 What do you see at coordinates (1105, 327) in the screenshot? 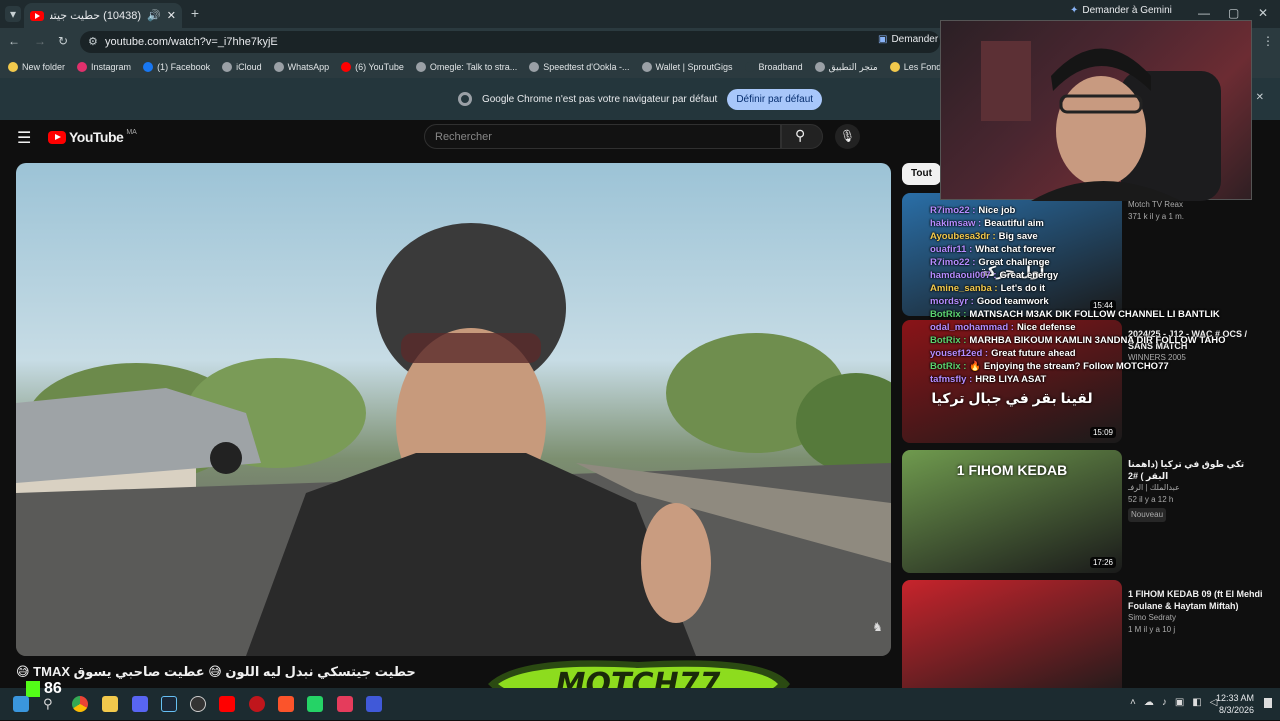
I see `chat-message: odal_mohammad : Nice defense` at bounding box center [1105, 327].